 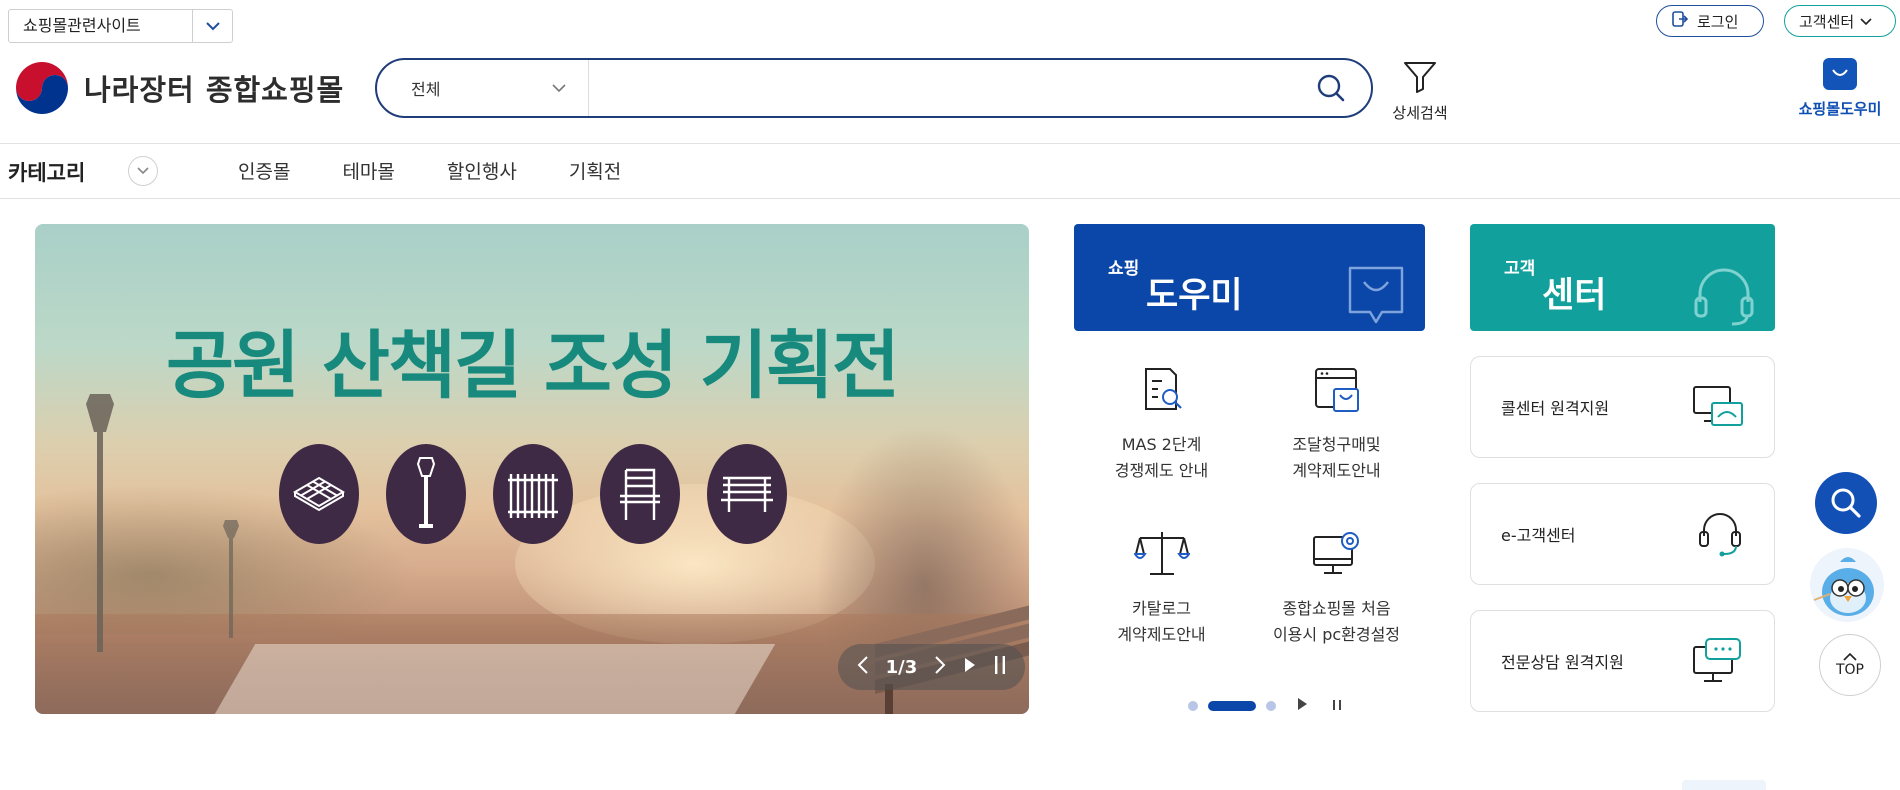 I want to click on banner-icon-row, so click(x=533, y=494).